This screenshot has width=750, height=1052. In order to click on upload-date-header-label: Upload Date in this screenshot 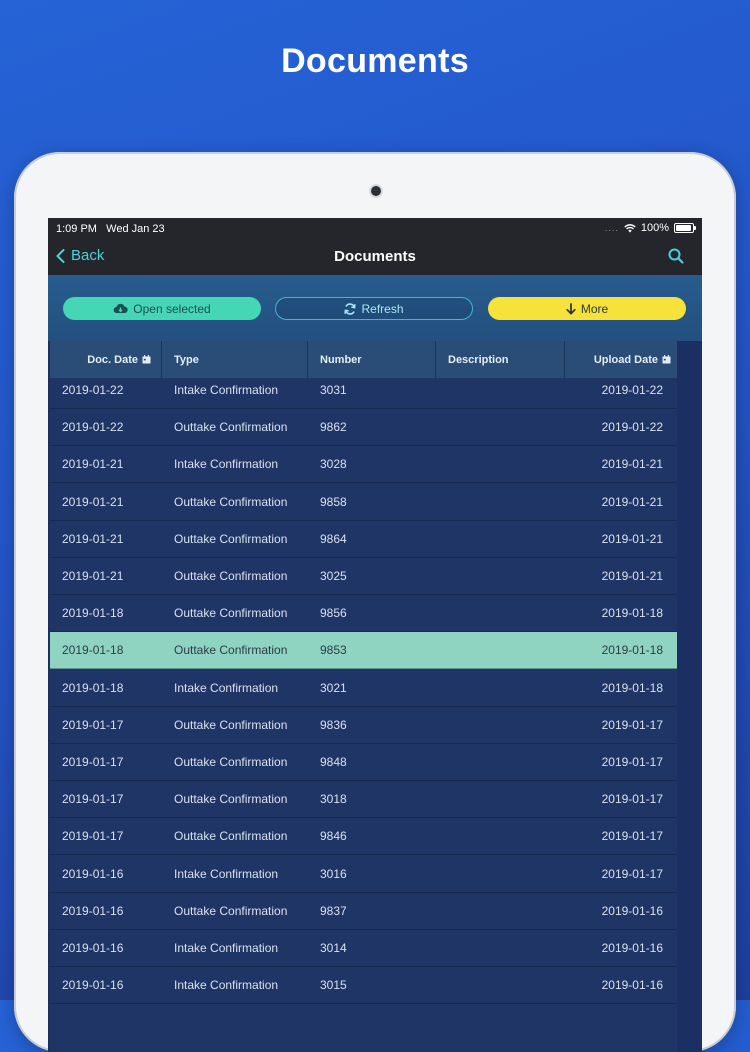, I will do `click(625, 359)`.